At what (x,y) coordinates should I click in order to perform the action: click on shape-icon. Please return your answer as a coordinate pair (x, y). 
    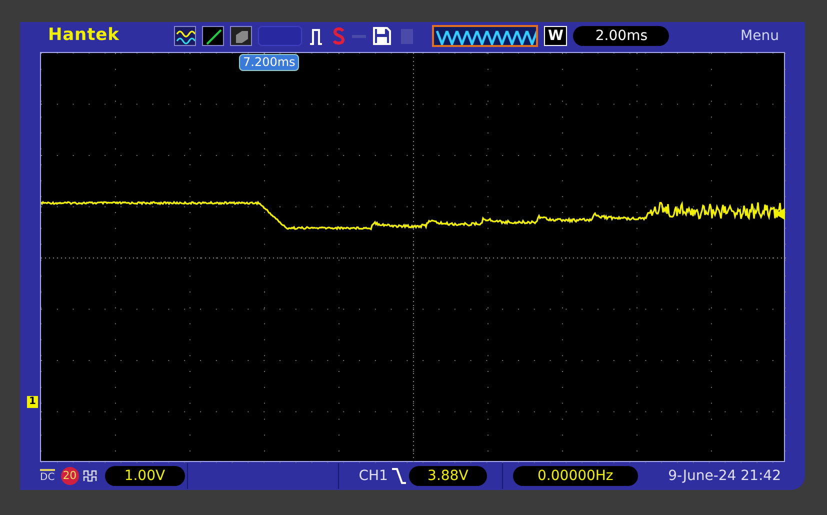
    Looking at the image, I should click on (241, 36).